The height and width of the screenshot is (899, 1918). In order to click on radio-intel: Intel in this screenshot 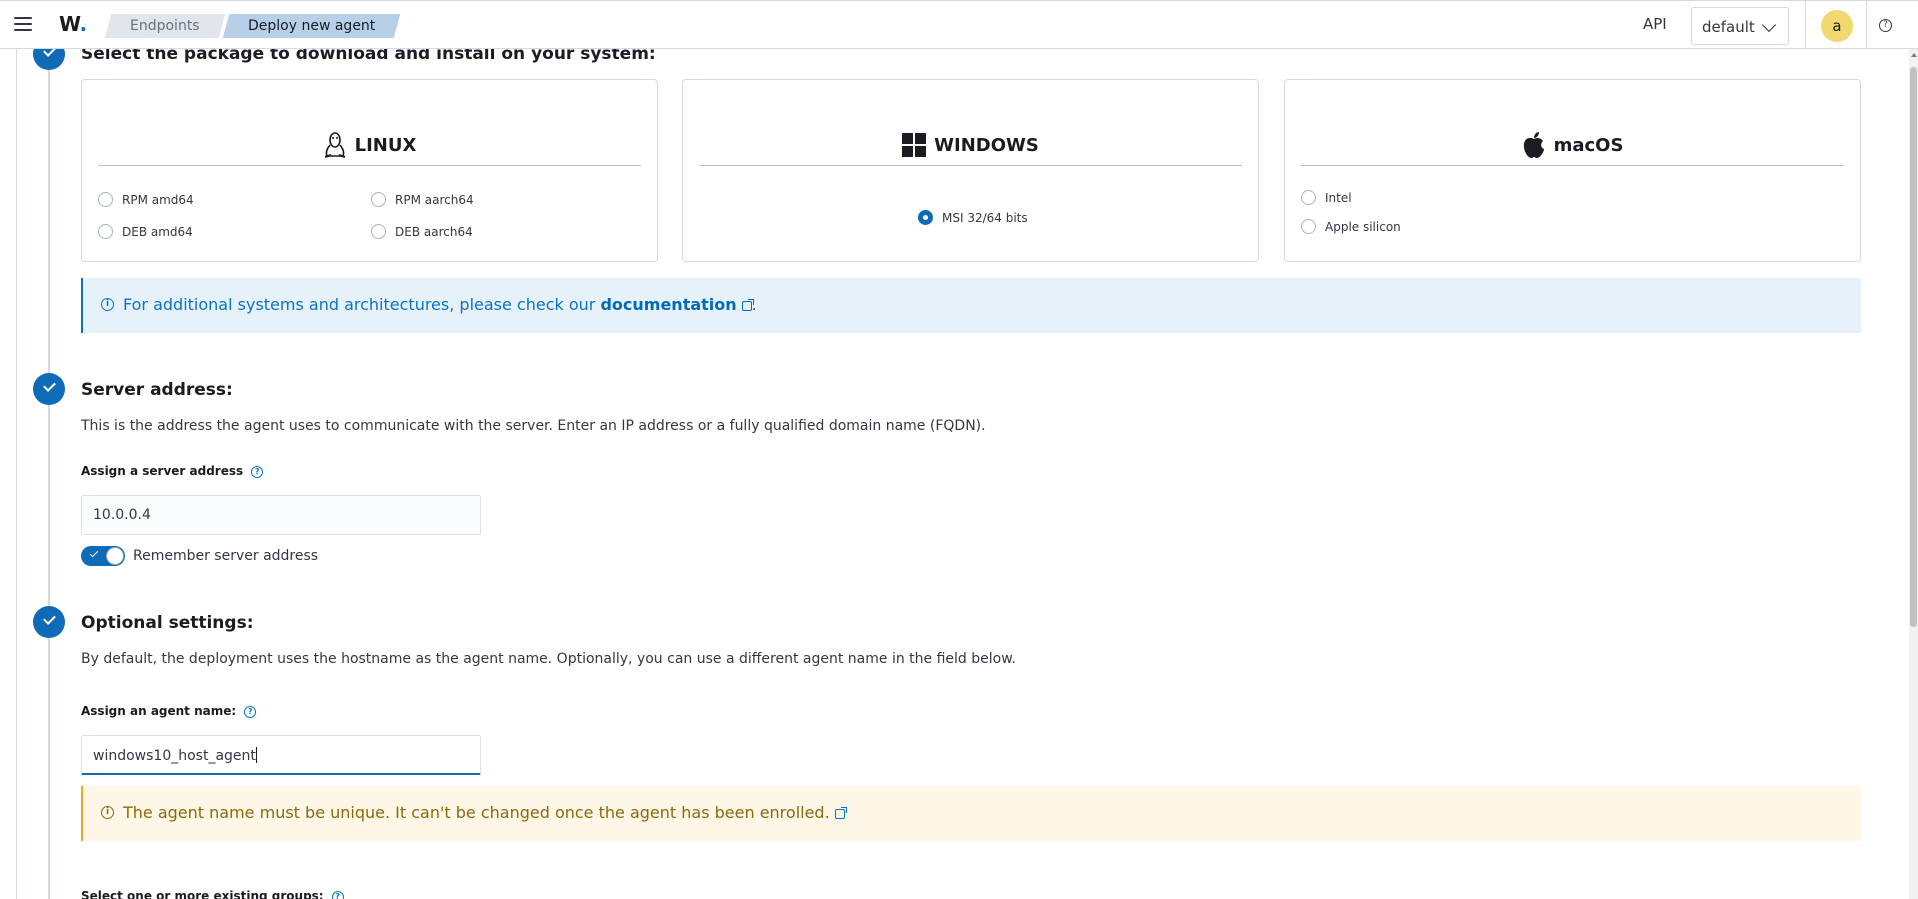, I will do `click(1326, 197)`.